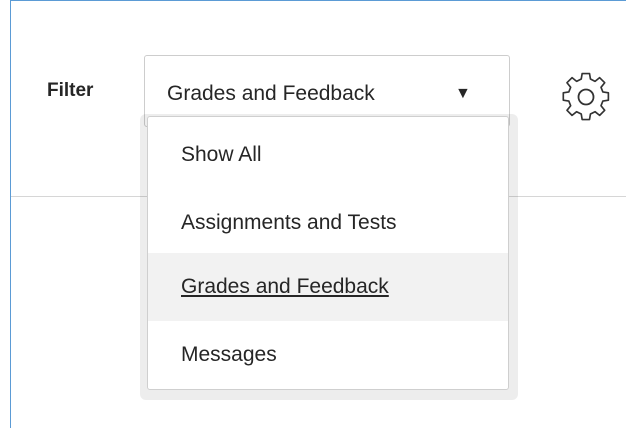 The image size is (626, 428). I want to click on chevron-down-icon: ▼, so click(463, 93).